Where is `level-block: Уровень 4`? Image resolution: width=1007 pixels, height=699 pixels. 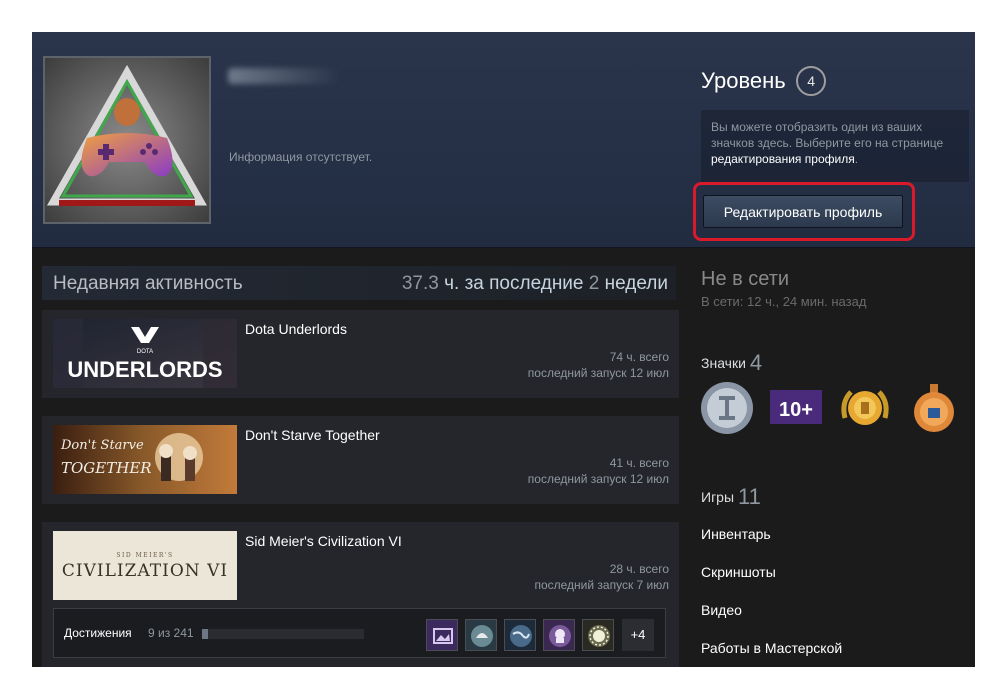 level-block: Уровень 4 is located at coordinates (764, 81).